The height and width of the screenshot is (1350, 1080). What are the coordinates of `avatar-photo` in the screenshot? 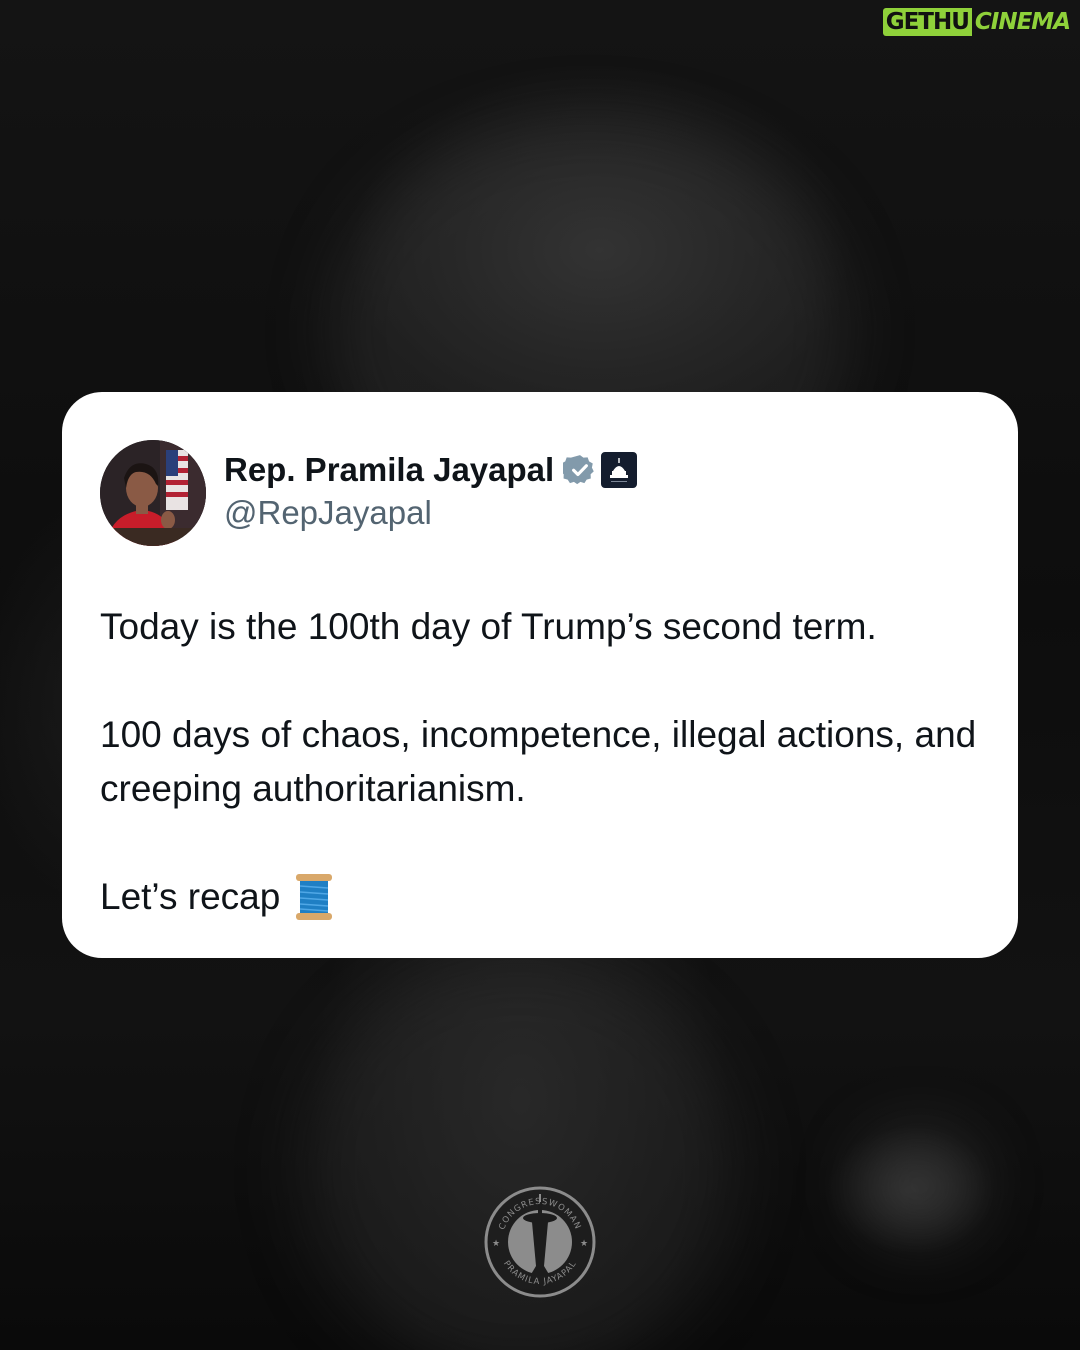 It's located at (153, 493).